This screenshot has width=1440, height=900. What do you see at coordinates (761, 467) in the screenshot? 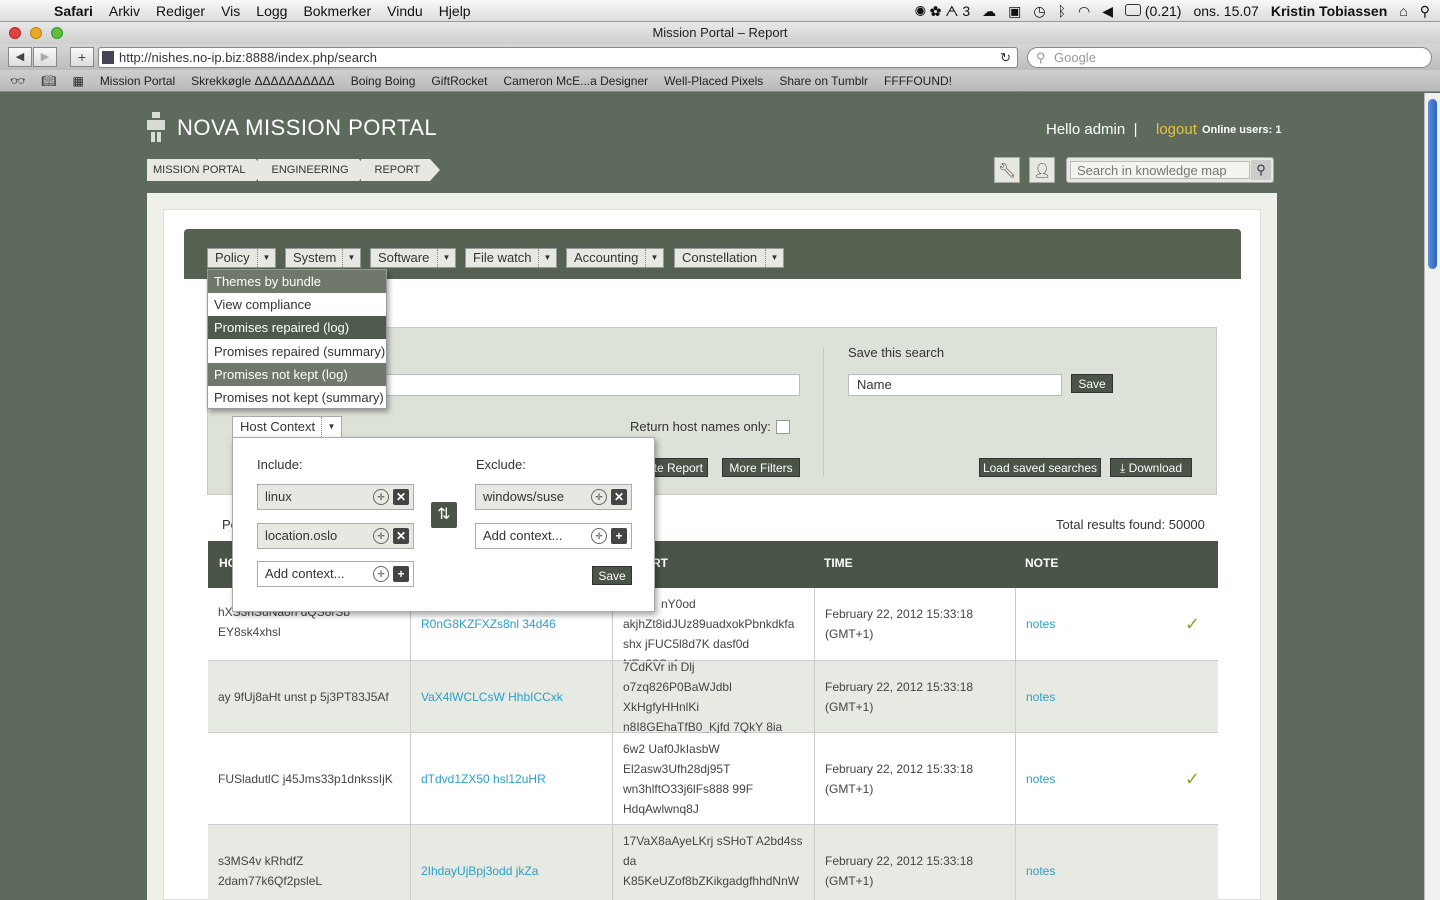
I see `more-filters-button: More Filters` at bounding box center [761, 467].